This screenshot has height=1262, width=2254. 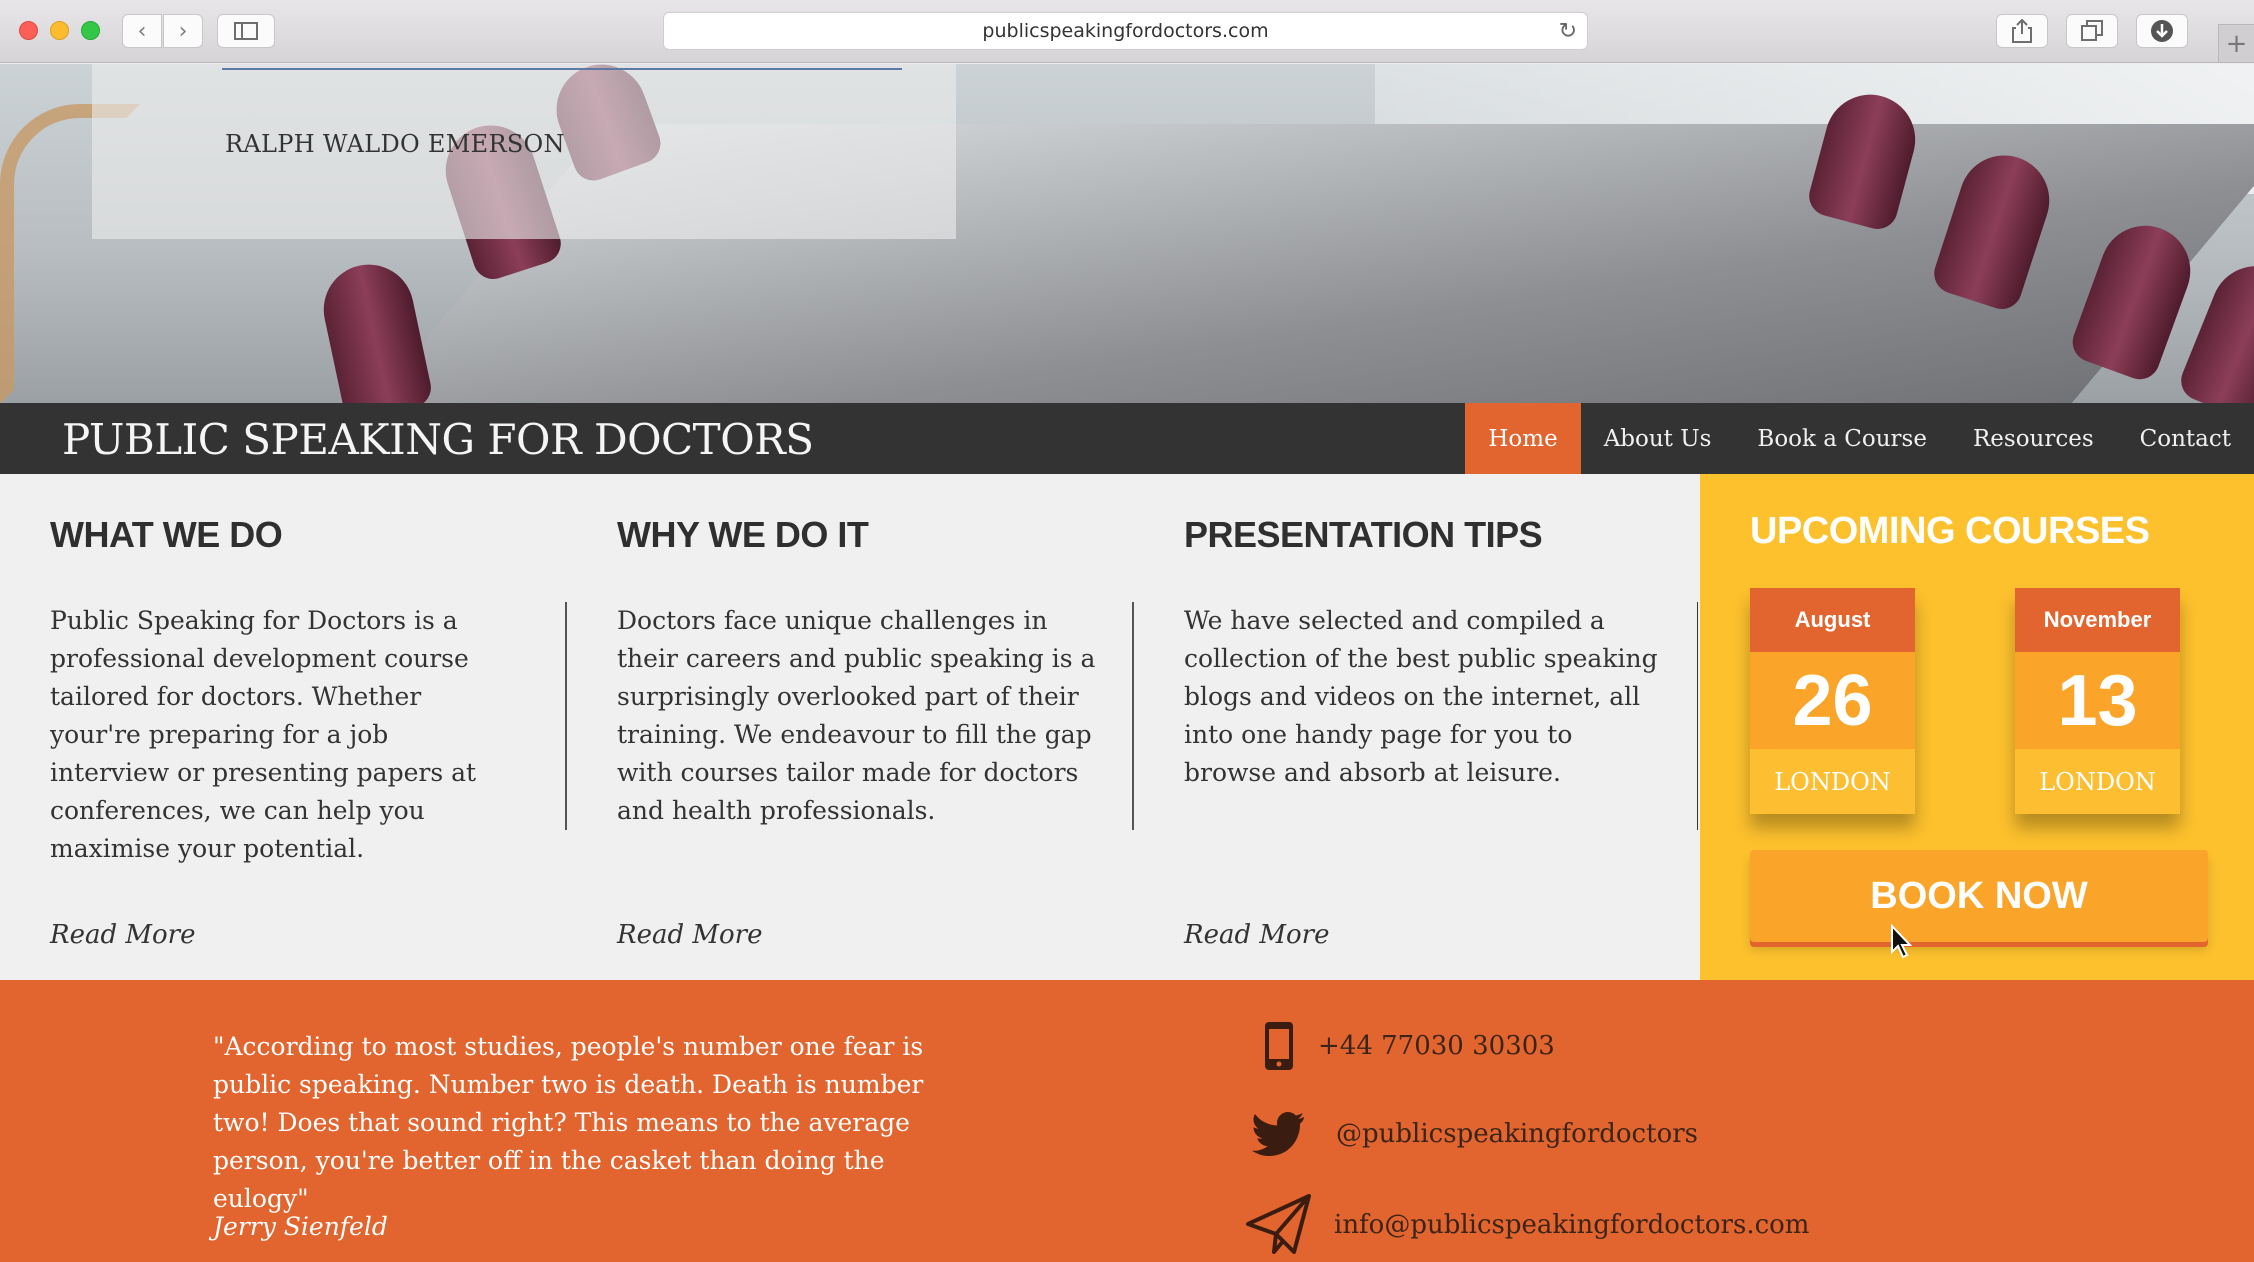 What do you see at coordinates (2097, 620) in the screenshot?
I see `course-month: November` at bounding box center [2097, 620].